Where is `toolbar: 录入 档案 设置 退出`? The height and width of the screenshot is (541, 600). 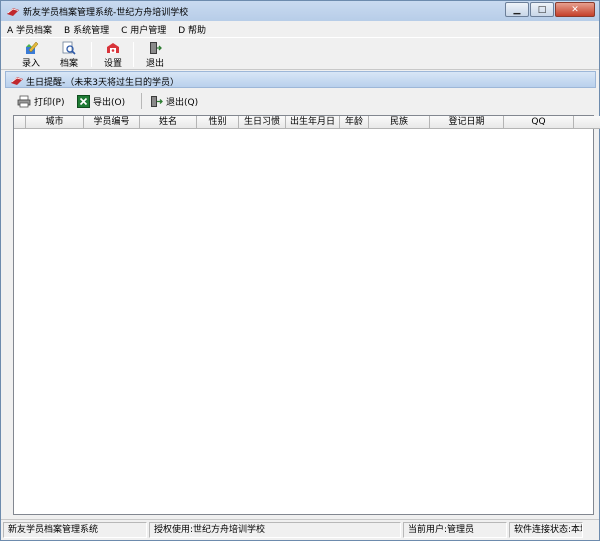
toolbar: 录入 档案 设置 退出 is located at coordinates (300, 53).